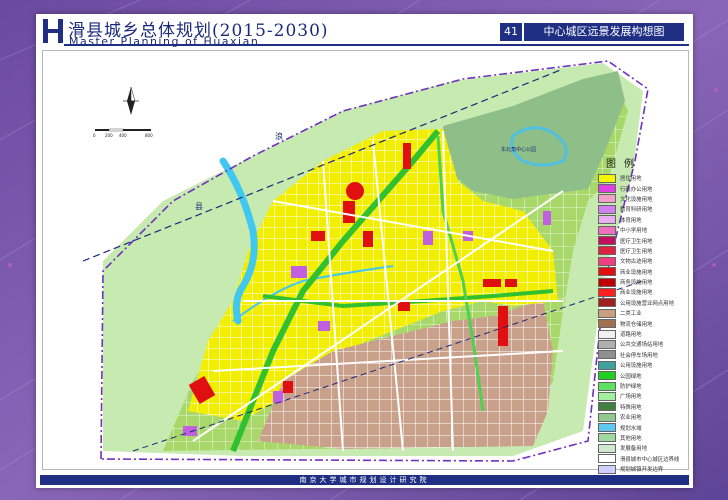  Describe the element at coordinates (199, 206) in the screenshot. I see `west-label-b: 县` at that location.